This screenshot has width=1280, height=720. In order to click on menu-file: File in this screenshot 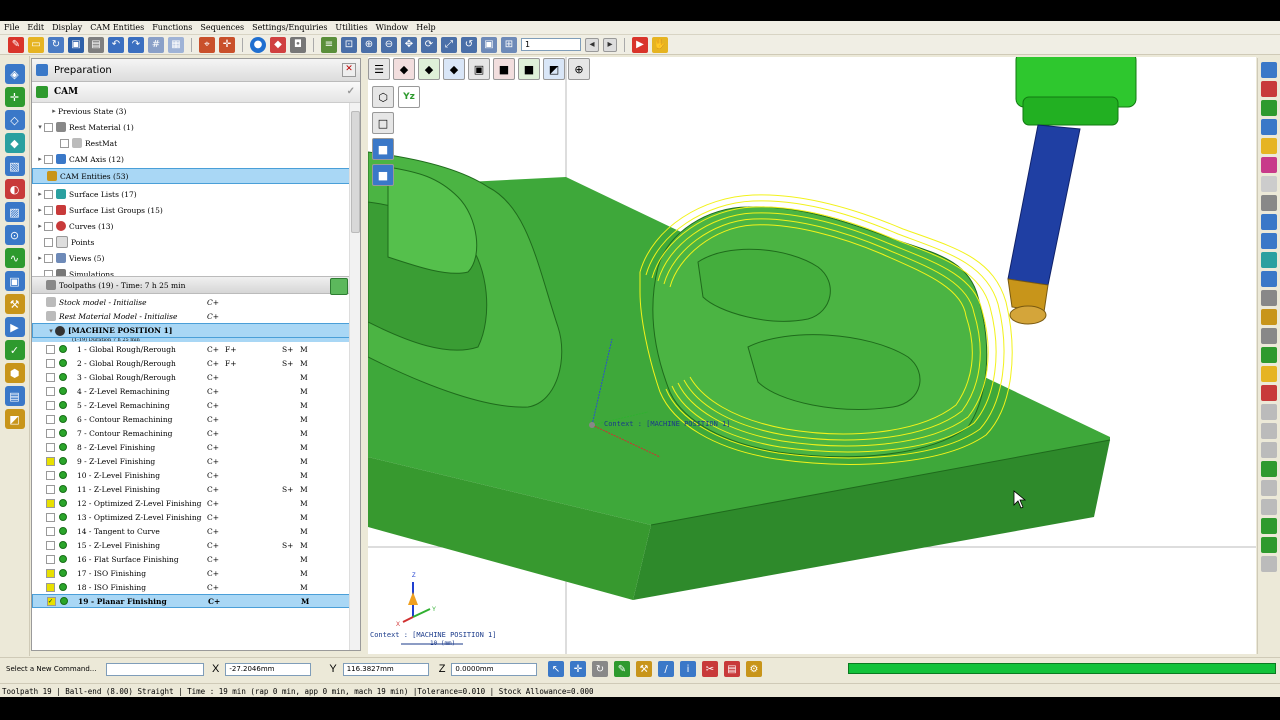, I will do `click(11, 27)`.